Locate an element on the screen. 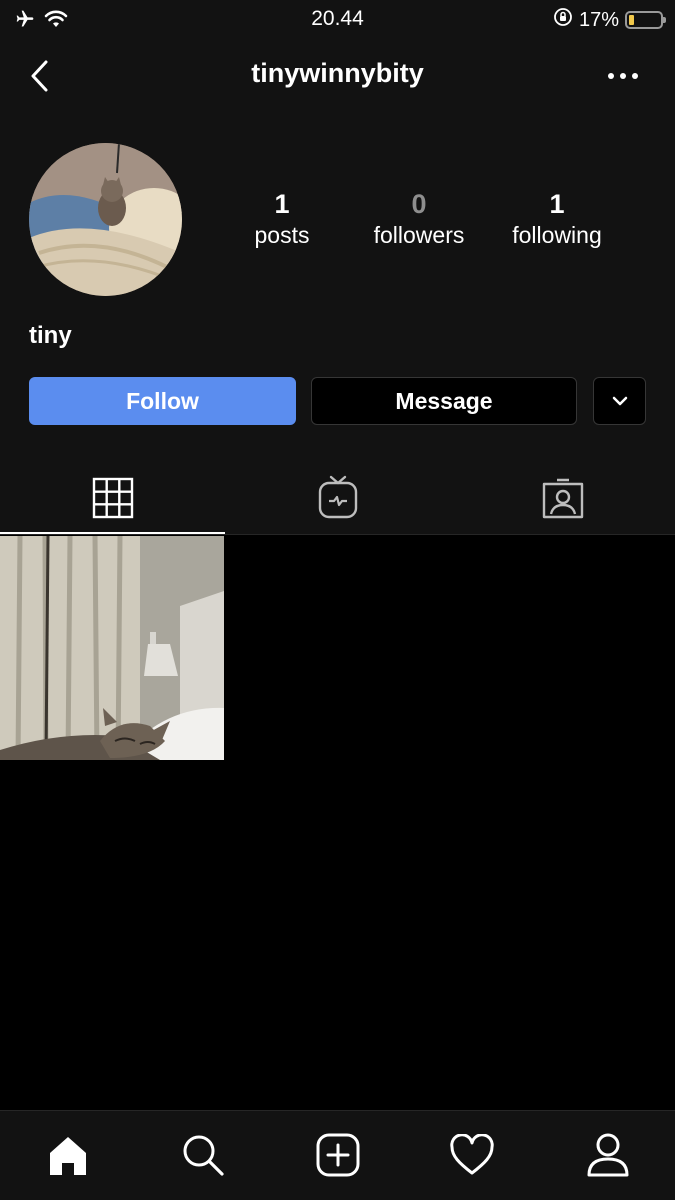  more-options-button is located at coordinates (623, 76).